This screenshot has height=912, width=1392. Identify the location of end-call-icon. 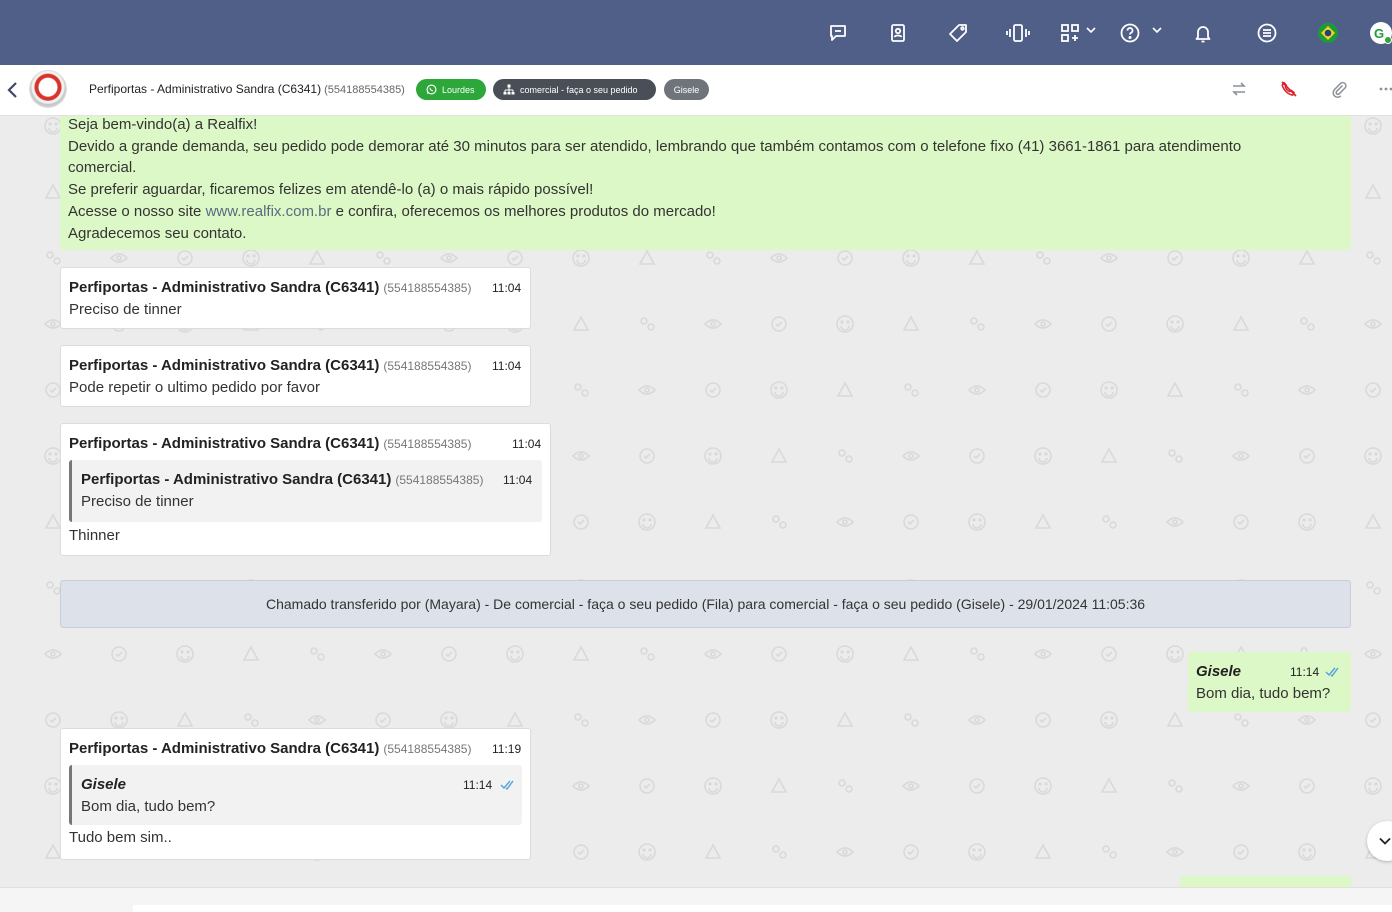
(1289, 89).